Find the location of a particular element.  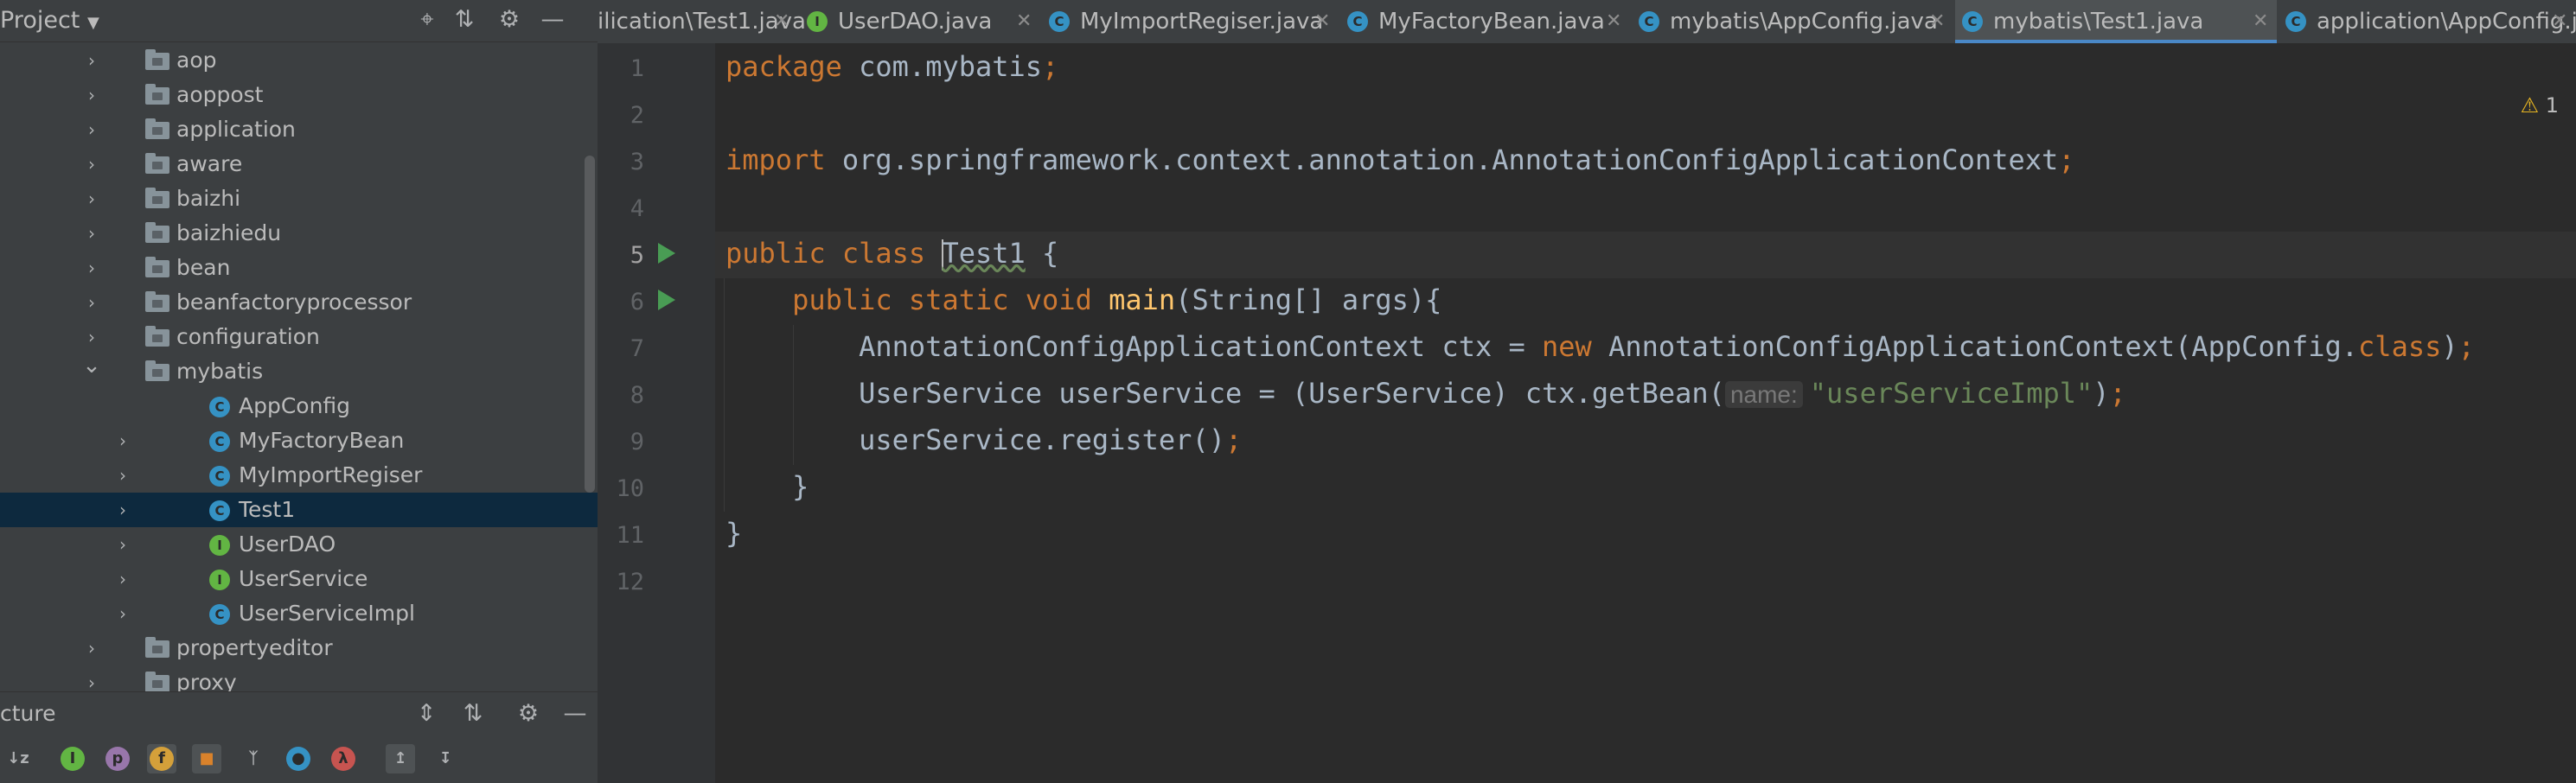

project-view-dropdown: Project ▼ is located at coordinates (50, 20).